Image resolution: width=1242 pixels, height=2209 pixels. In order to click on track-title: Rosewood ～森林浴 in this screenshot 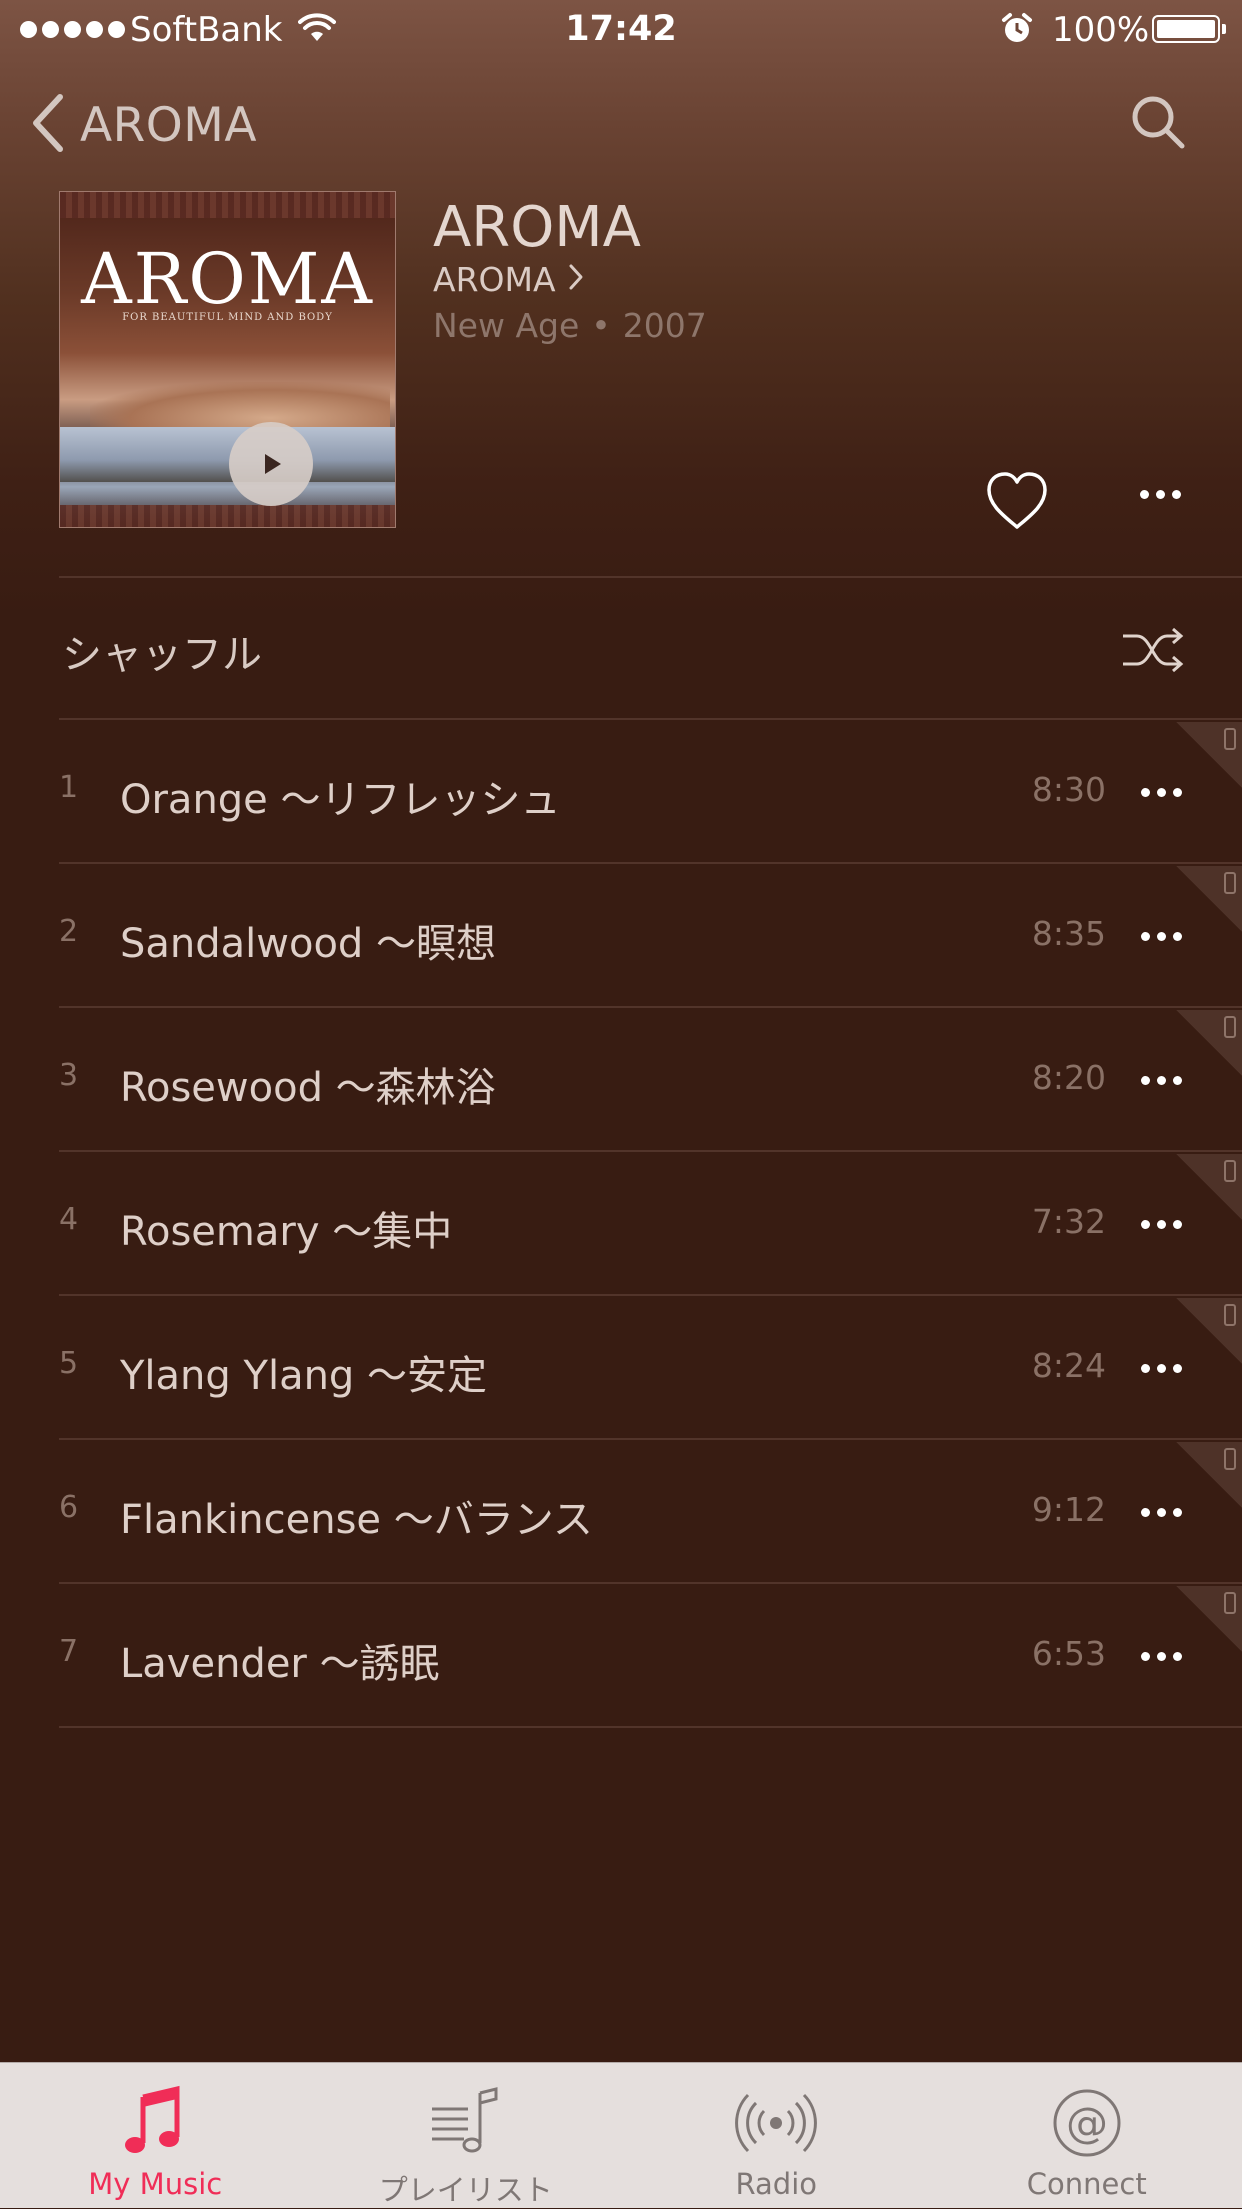, I will do `click(308, 1084)`.